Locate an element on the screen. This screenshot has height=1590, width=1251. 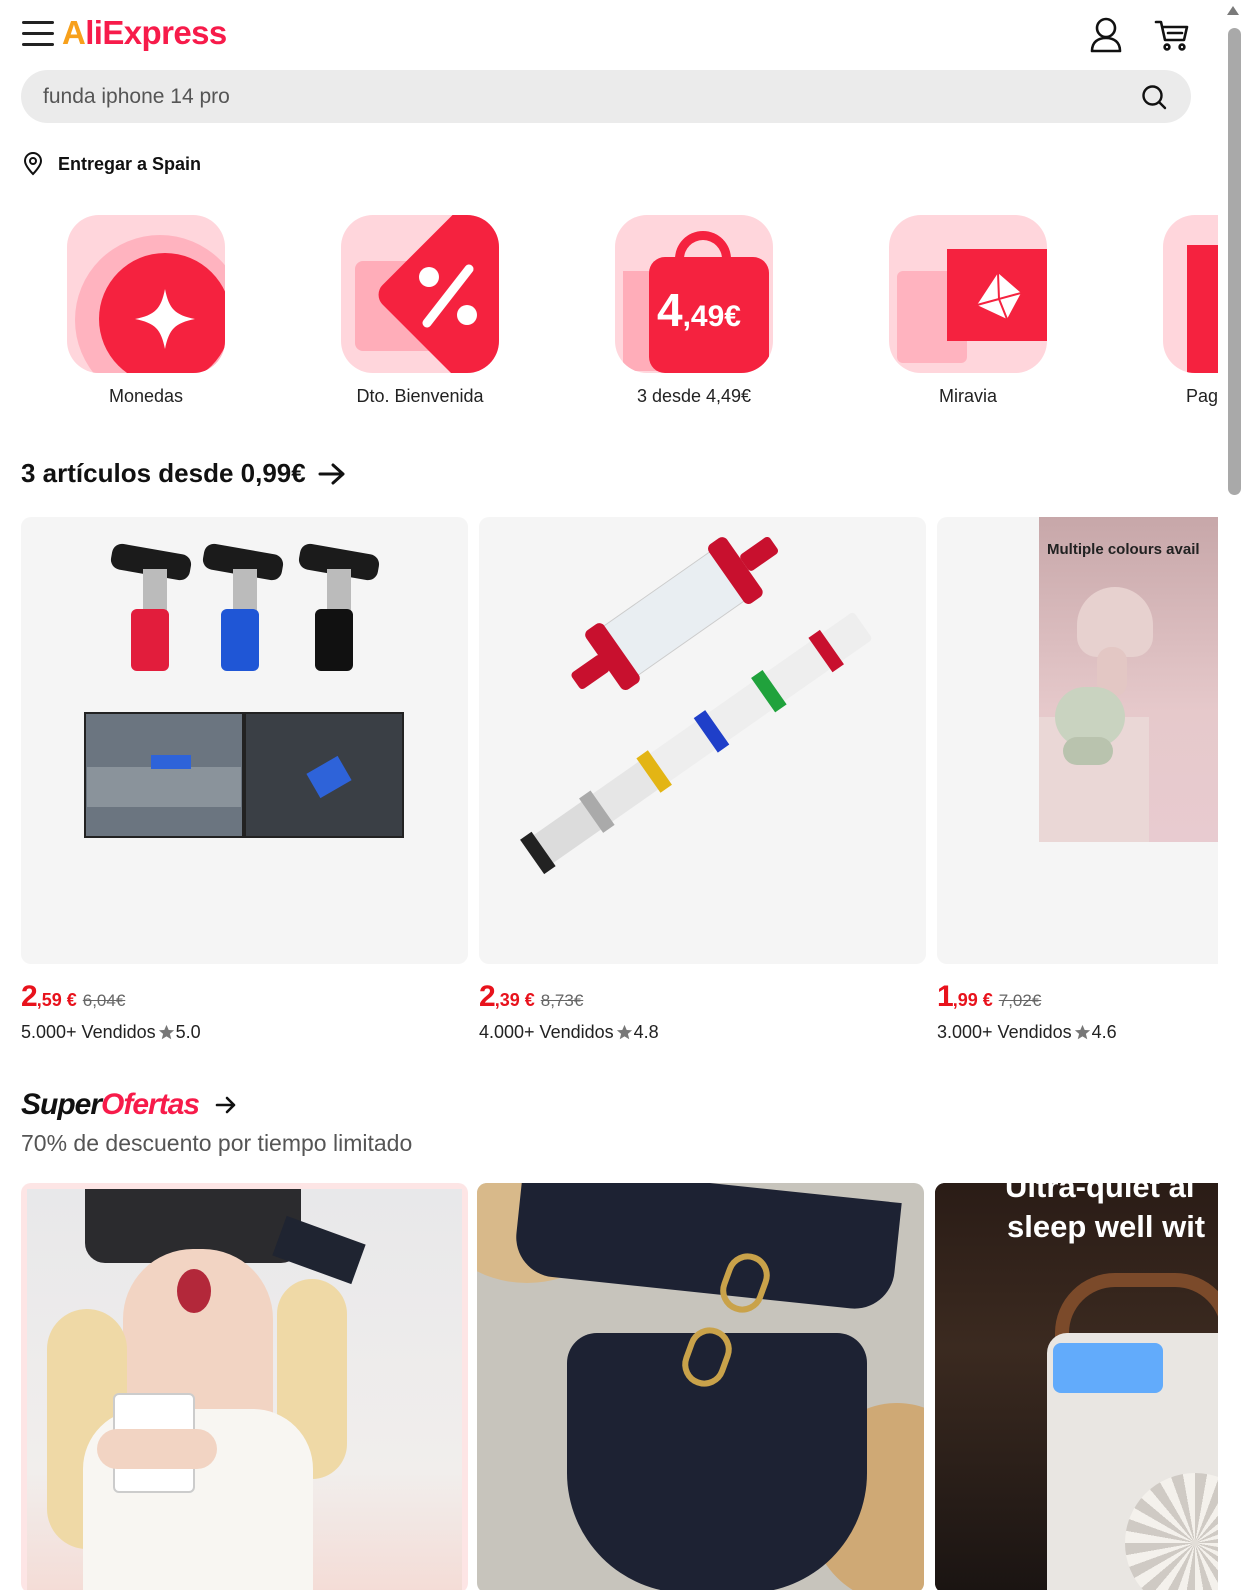
category-label: Monedas is located at coordinates (146, 396).